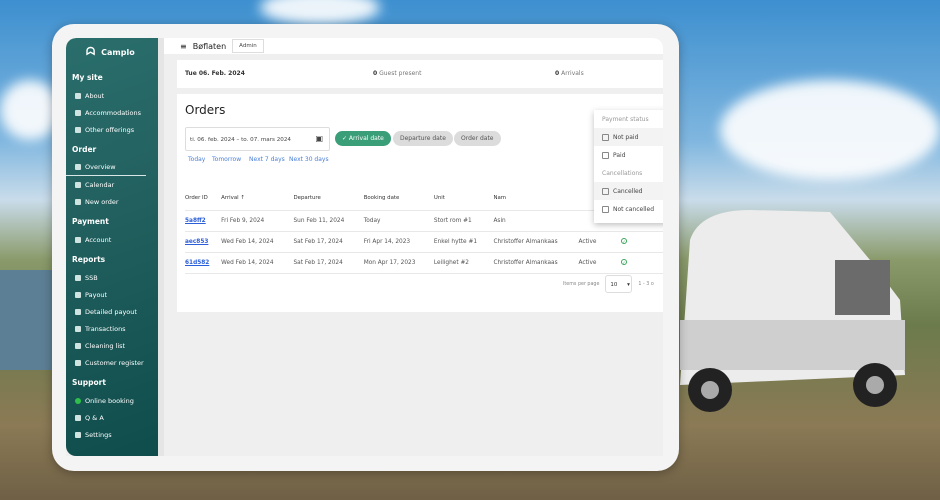  I want to click on site-name: Bøflaten, so click(209, 46).